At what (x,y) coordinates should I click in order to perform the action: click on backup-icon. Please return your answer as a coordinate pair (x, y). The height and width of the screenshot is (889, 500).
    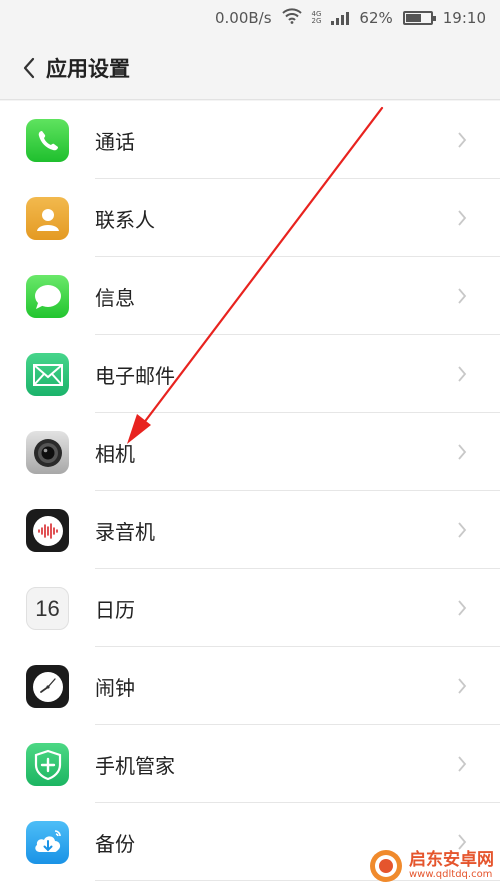
    Looking at the image, I should click on (47, 842).